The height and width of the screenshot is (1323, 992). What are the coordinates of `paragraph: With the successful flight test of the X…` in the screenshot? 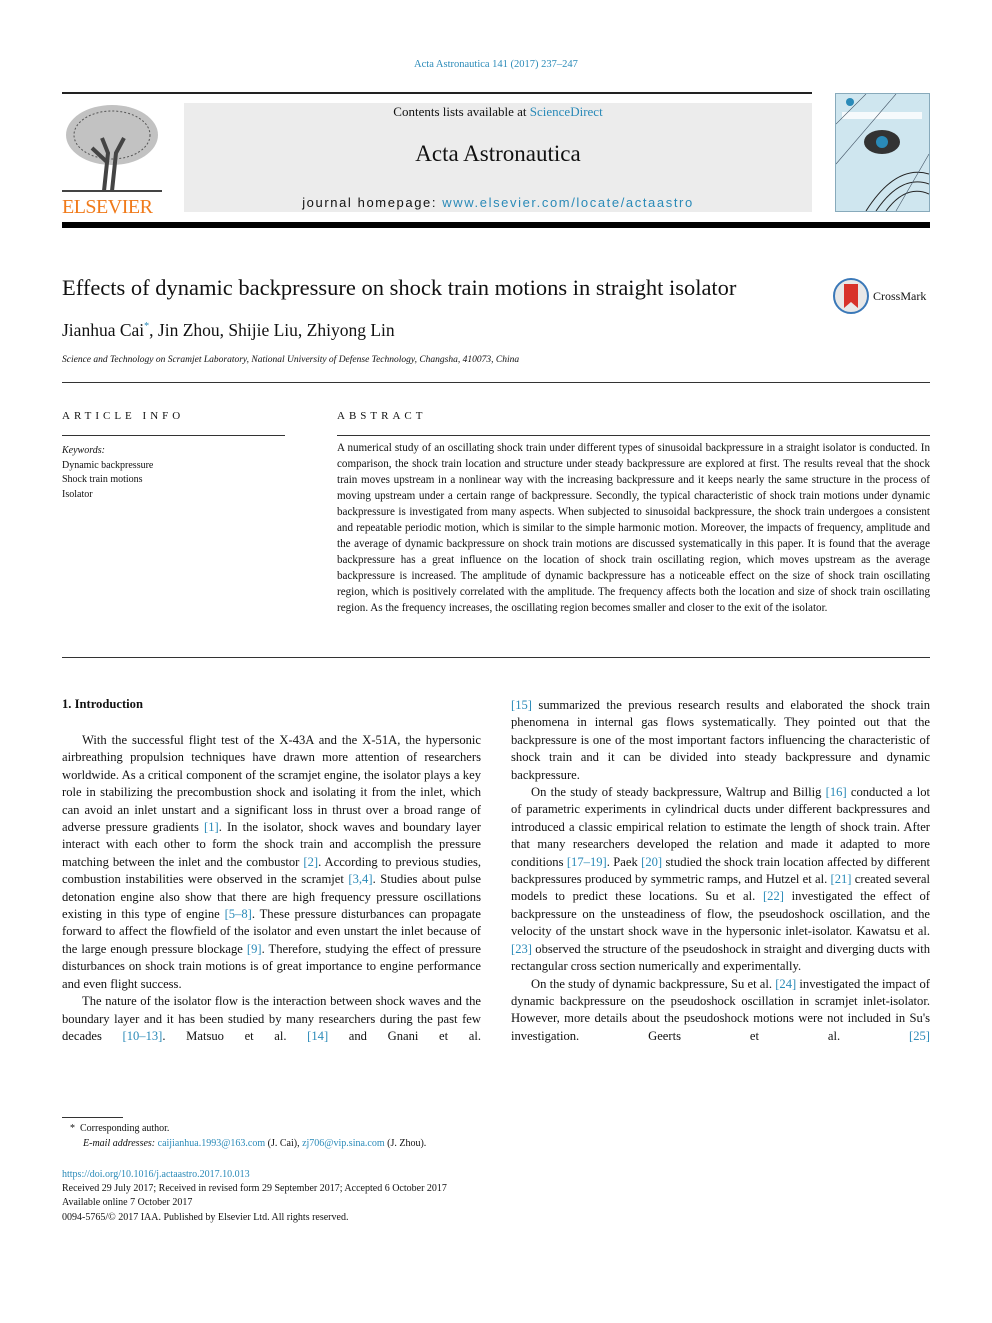 It's located at (272, 862).